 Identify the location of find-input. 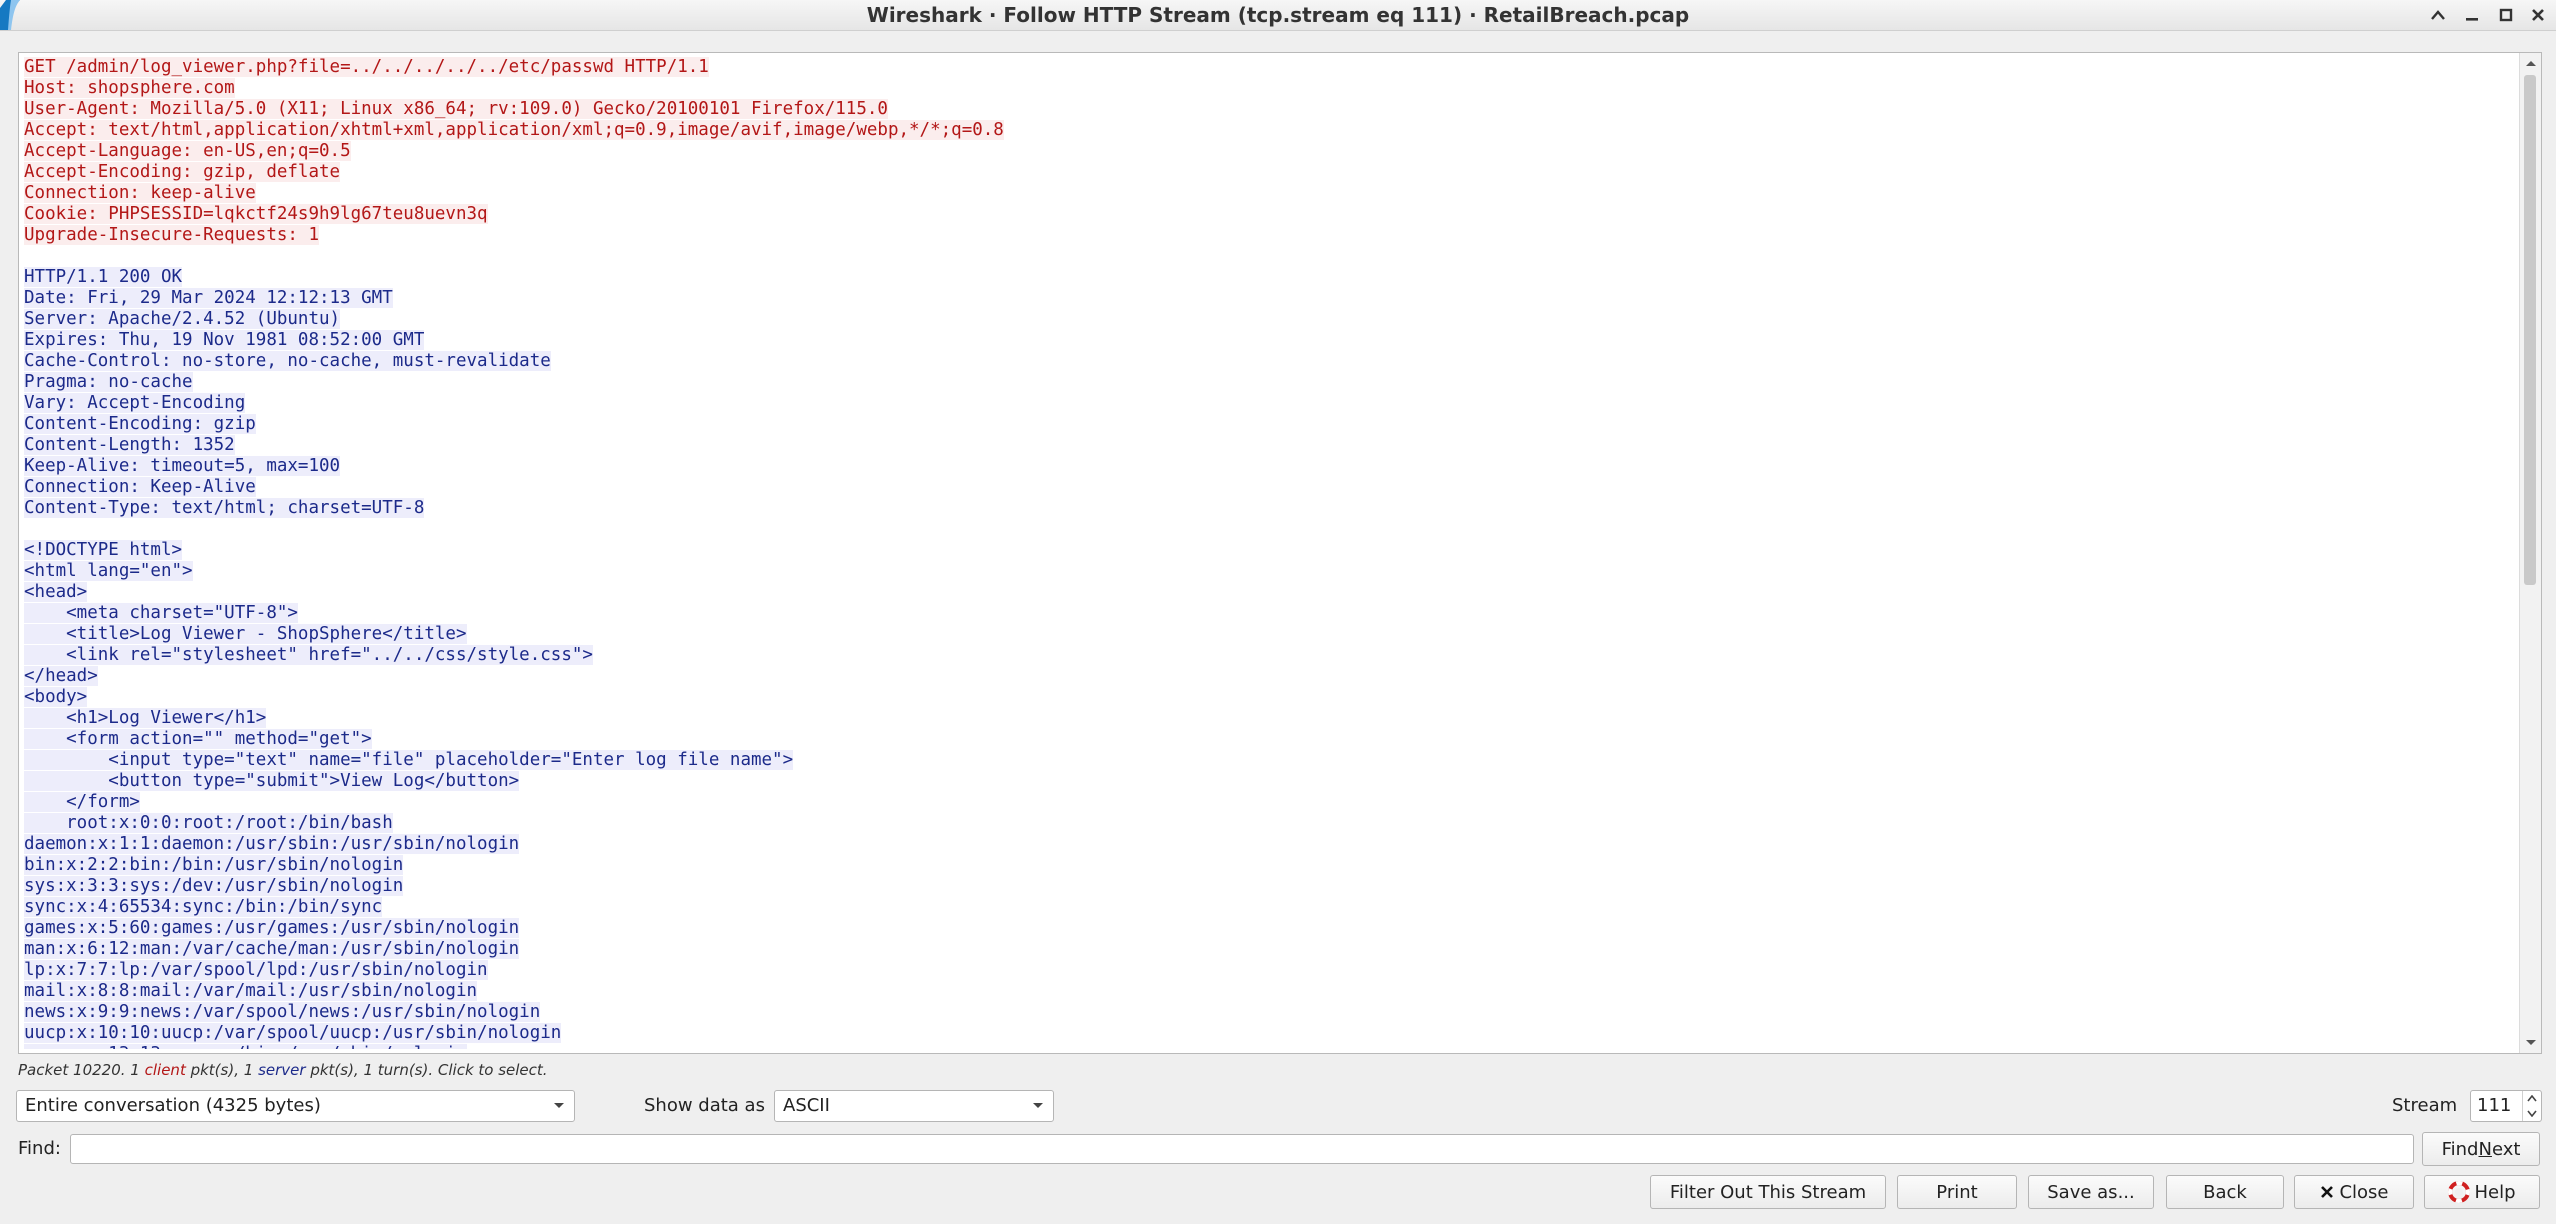
(1242, 1149).